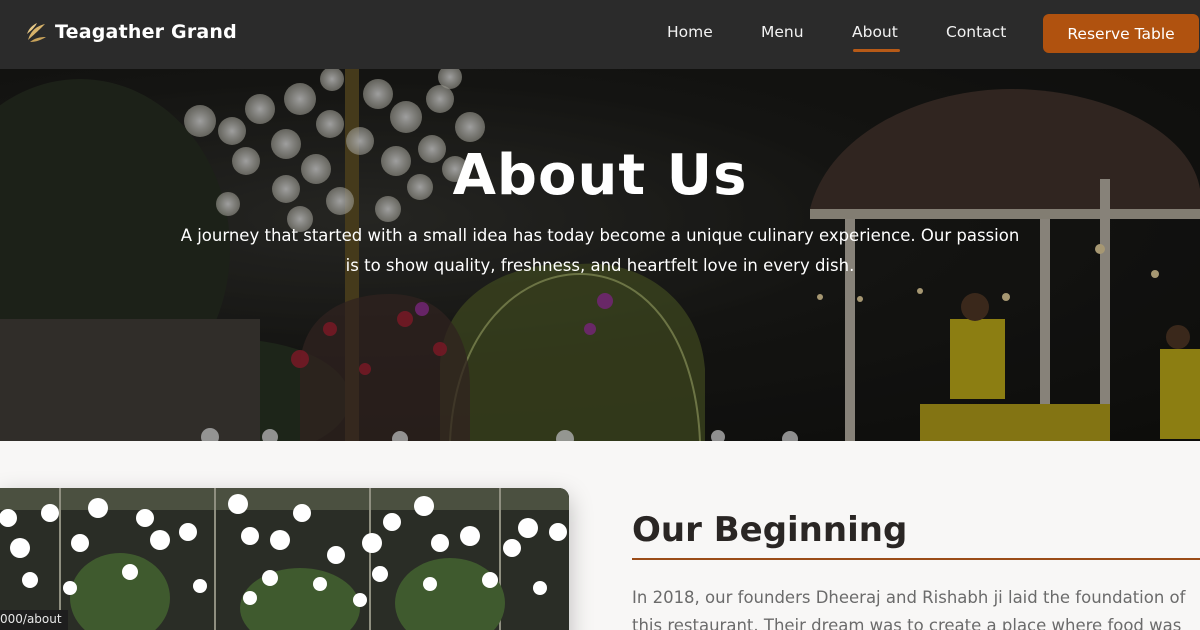 The width and height of the screenshot is (1200, 630). Describe the element at coordinates (976, 32) in the screenshot. I see `nav-contact: Contact` at that location.